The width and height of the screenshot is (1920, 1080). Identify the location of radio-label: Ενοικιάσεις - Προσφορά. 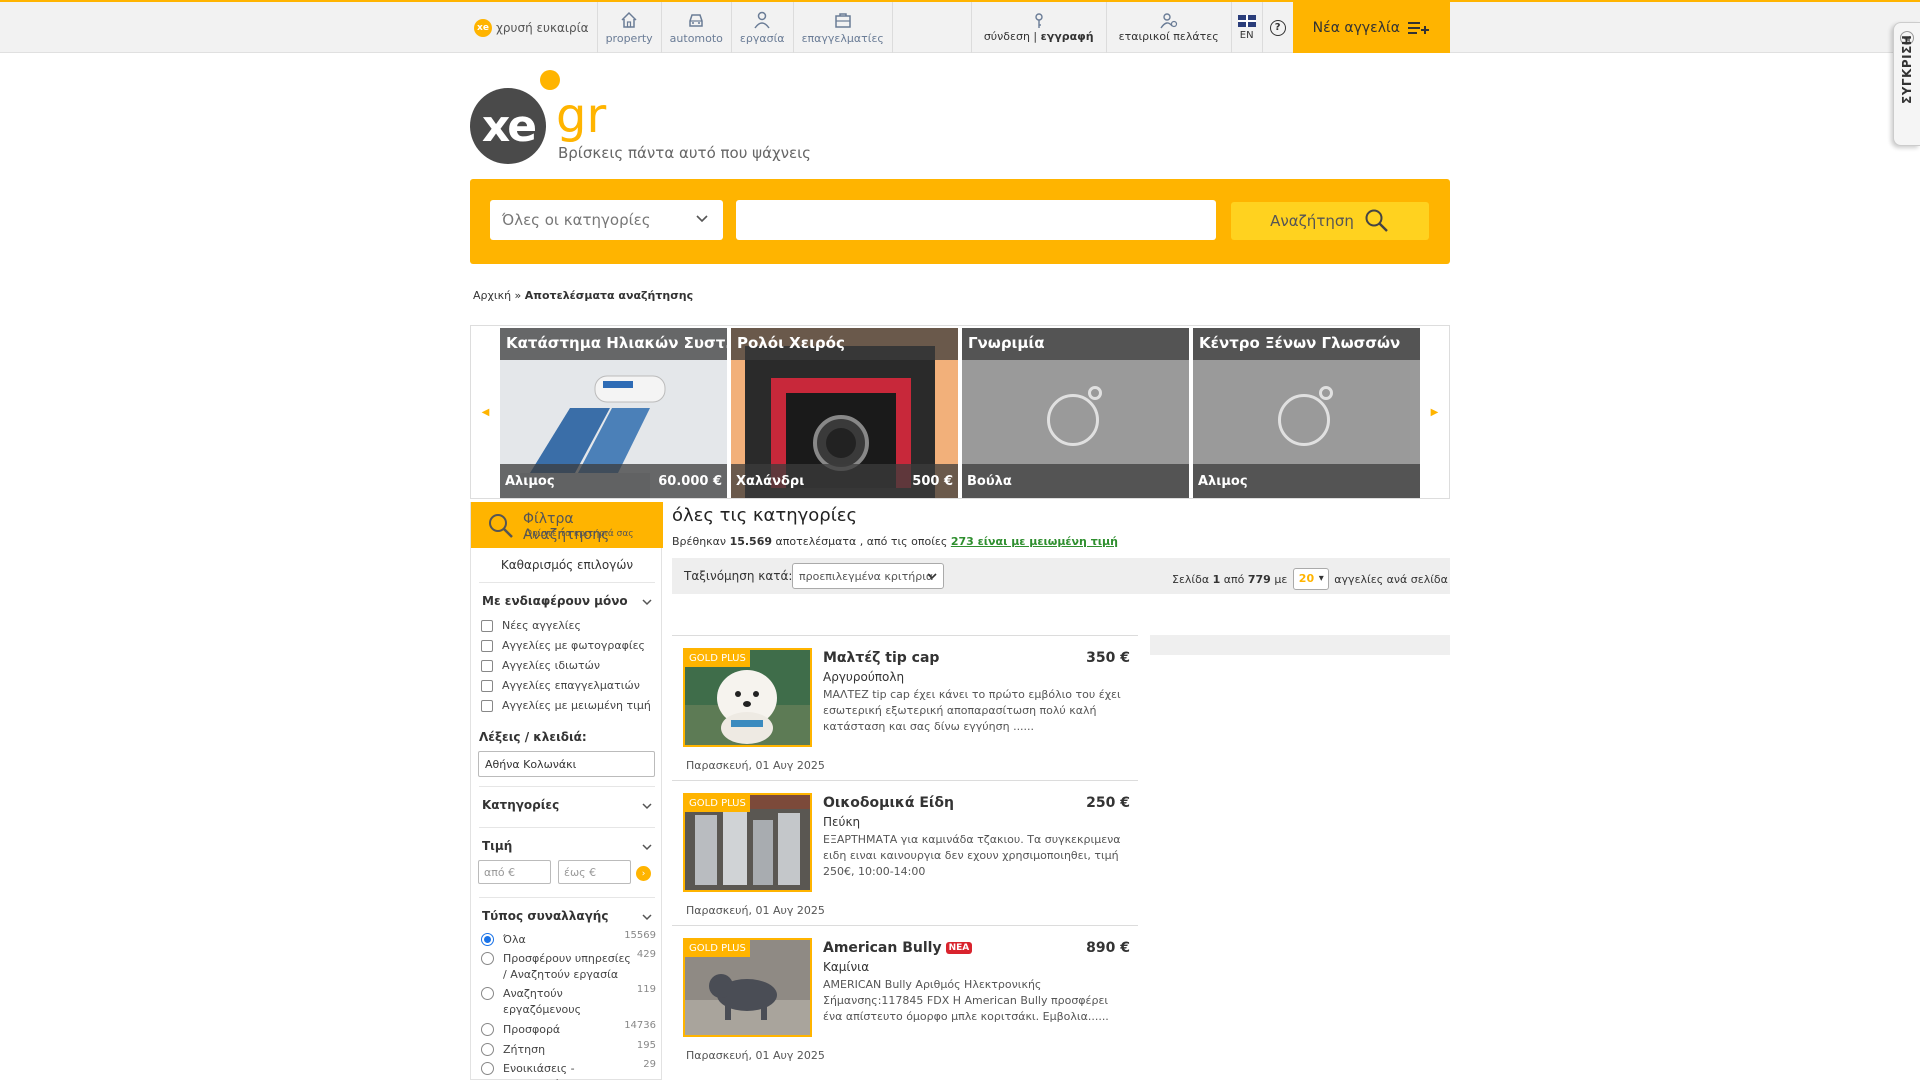
(539, 1071).